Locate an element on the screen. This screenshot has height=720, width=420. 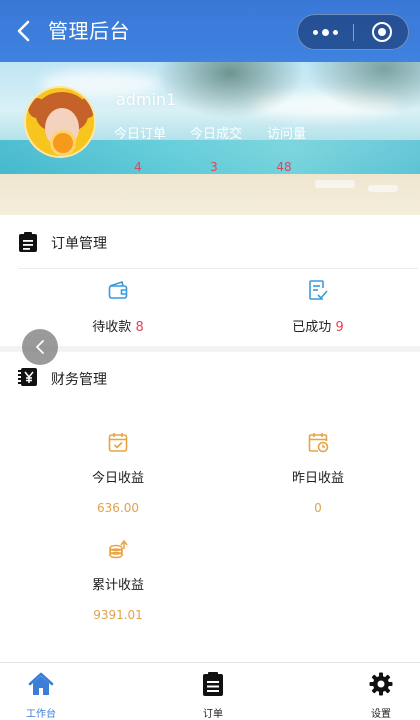
target-circle-icon is located at coordinates (381, 32).